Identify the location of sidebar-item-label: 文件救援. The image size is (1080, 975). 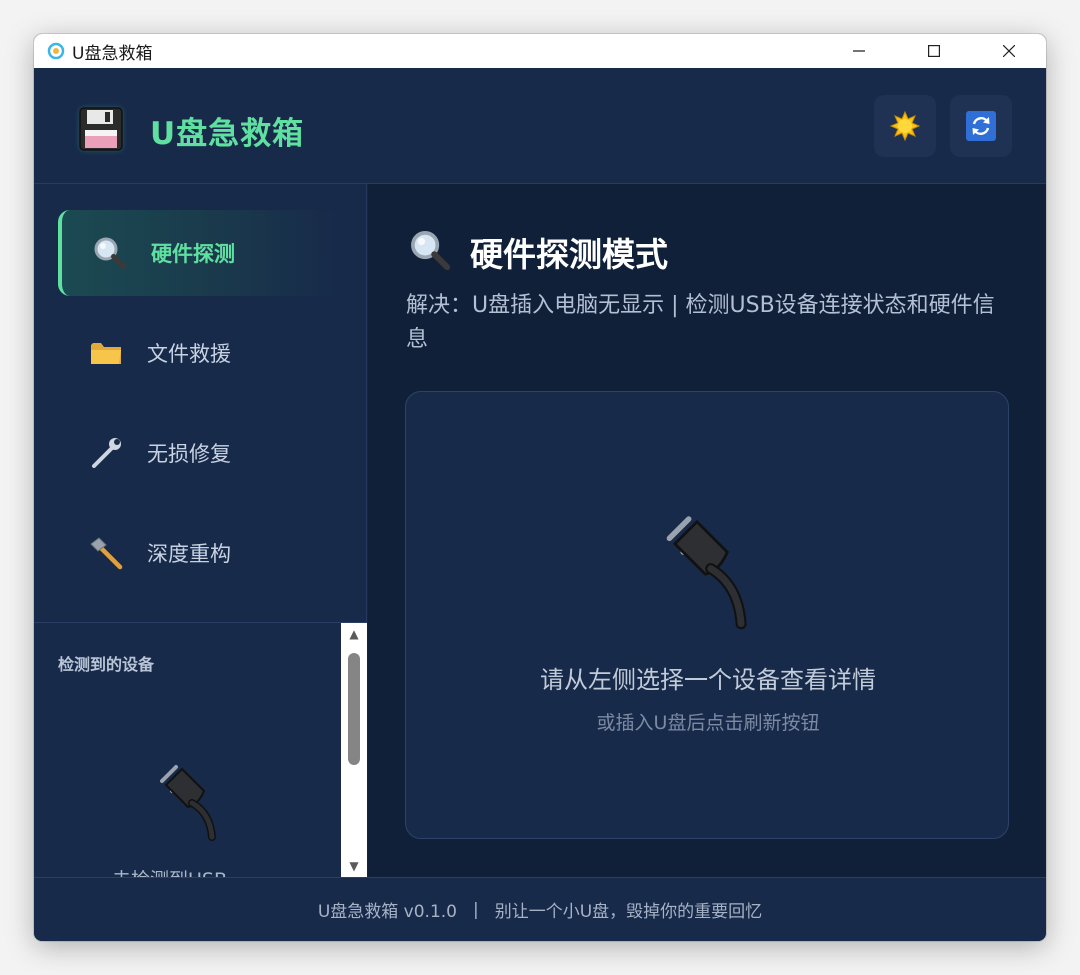
(189, 354).